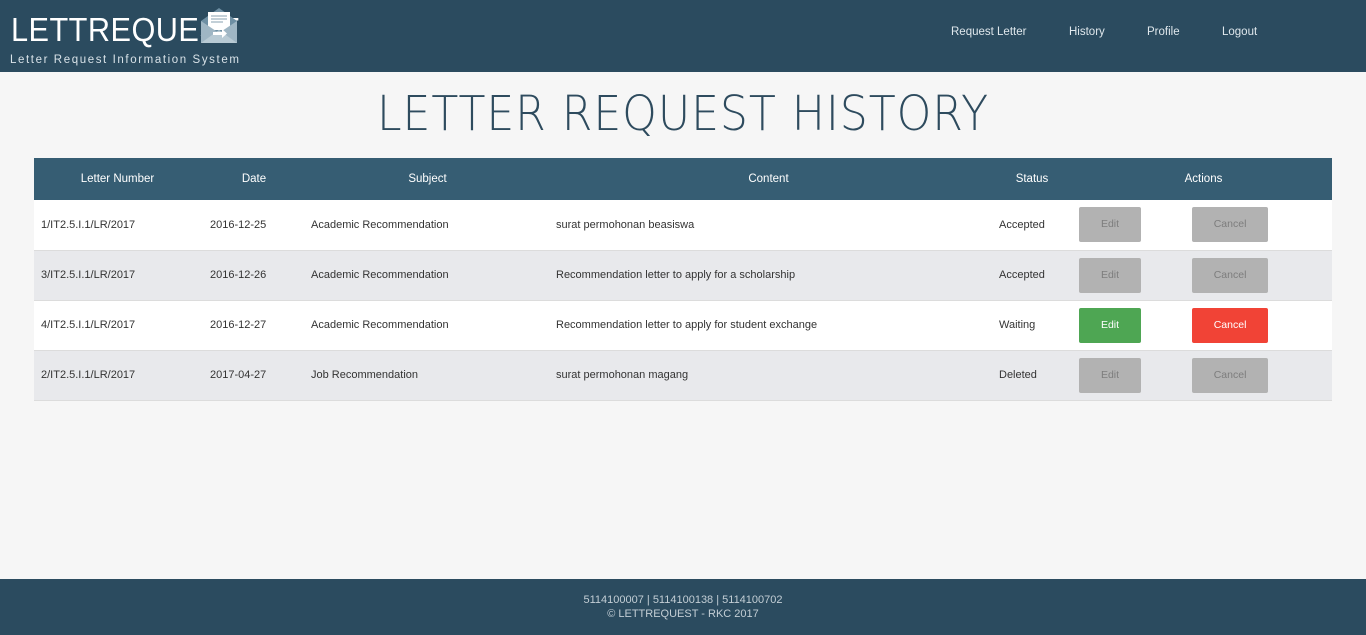 This screenshot has height=635, width=1366. I want to click on header-status: Status, so click(1032, 179).